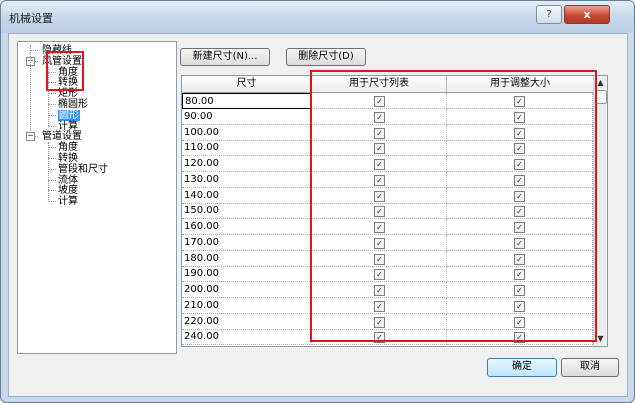  What do you see at coordinates (62, 136) in the screenshot?
I see `tree-item: 管道设置` at bounding box center [62, 136].